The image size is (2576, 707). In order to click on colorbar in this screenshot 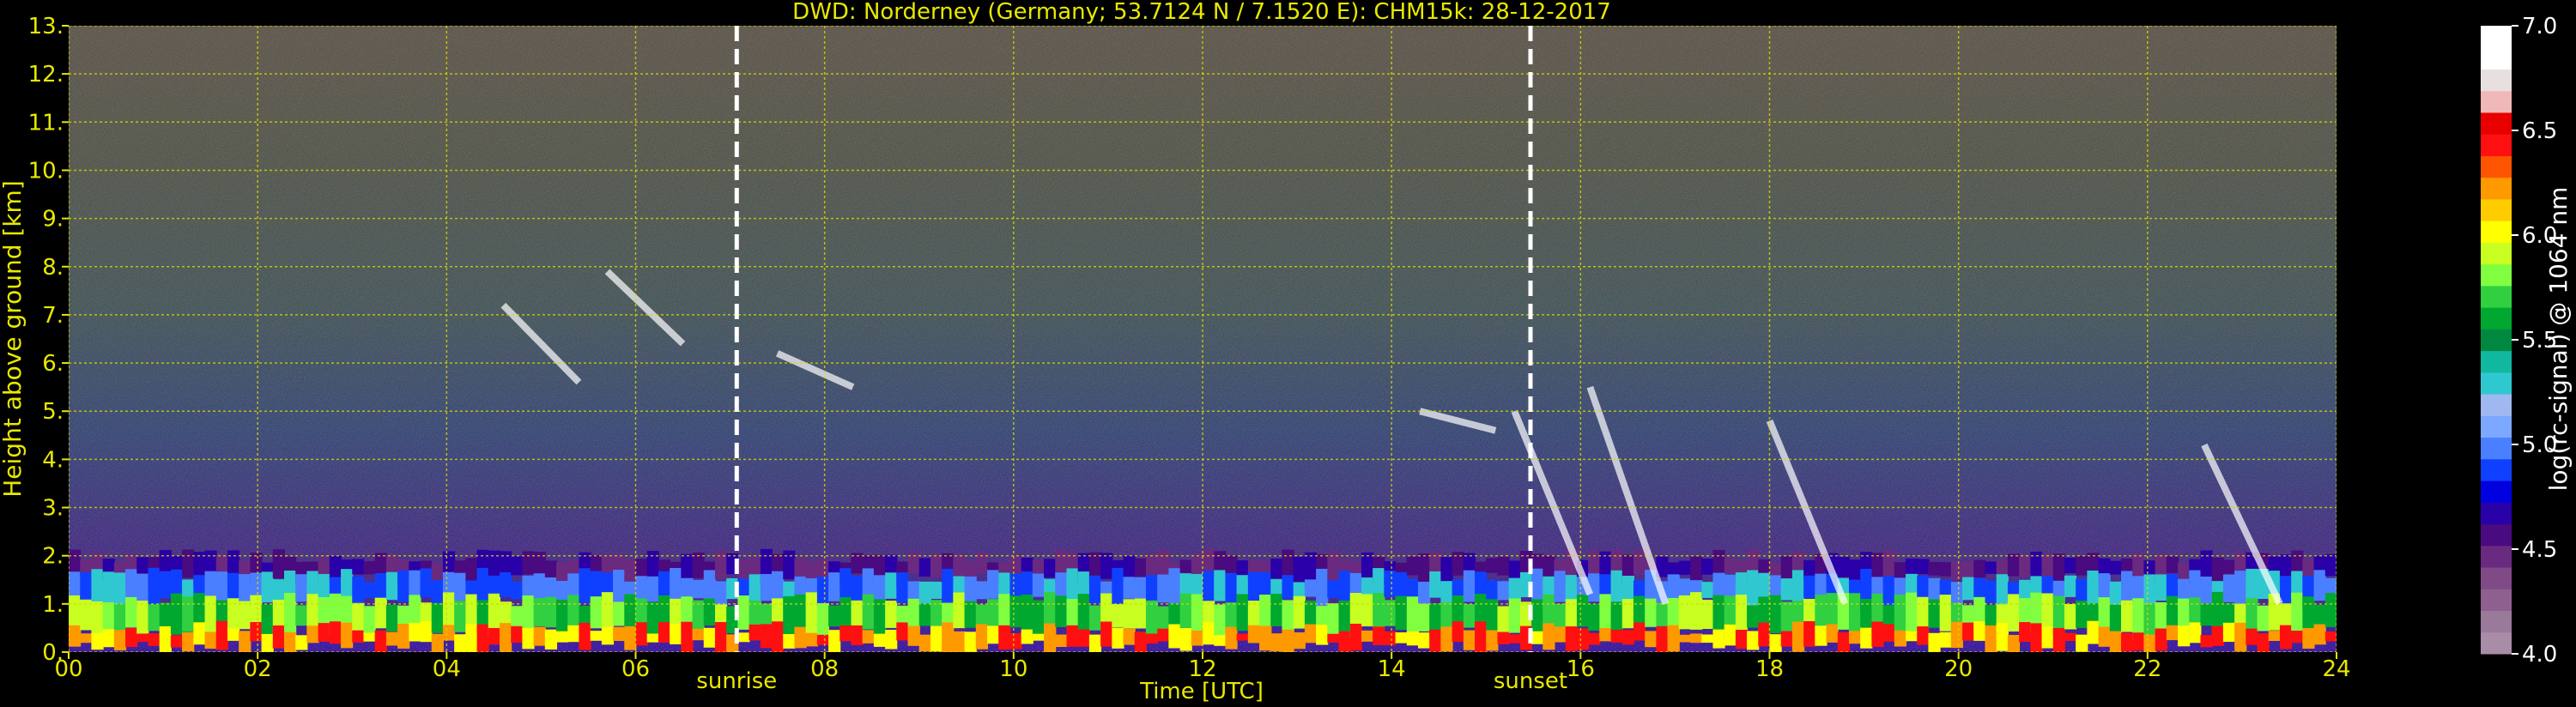, I will do `click(2496, 340)`.